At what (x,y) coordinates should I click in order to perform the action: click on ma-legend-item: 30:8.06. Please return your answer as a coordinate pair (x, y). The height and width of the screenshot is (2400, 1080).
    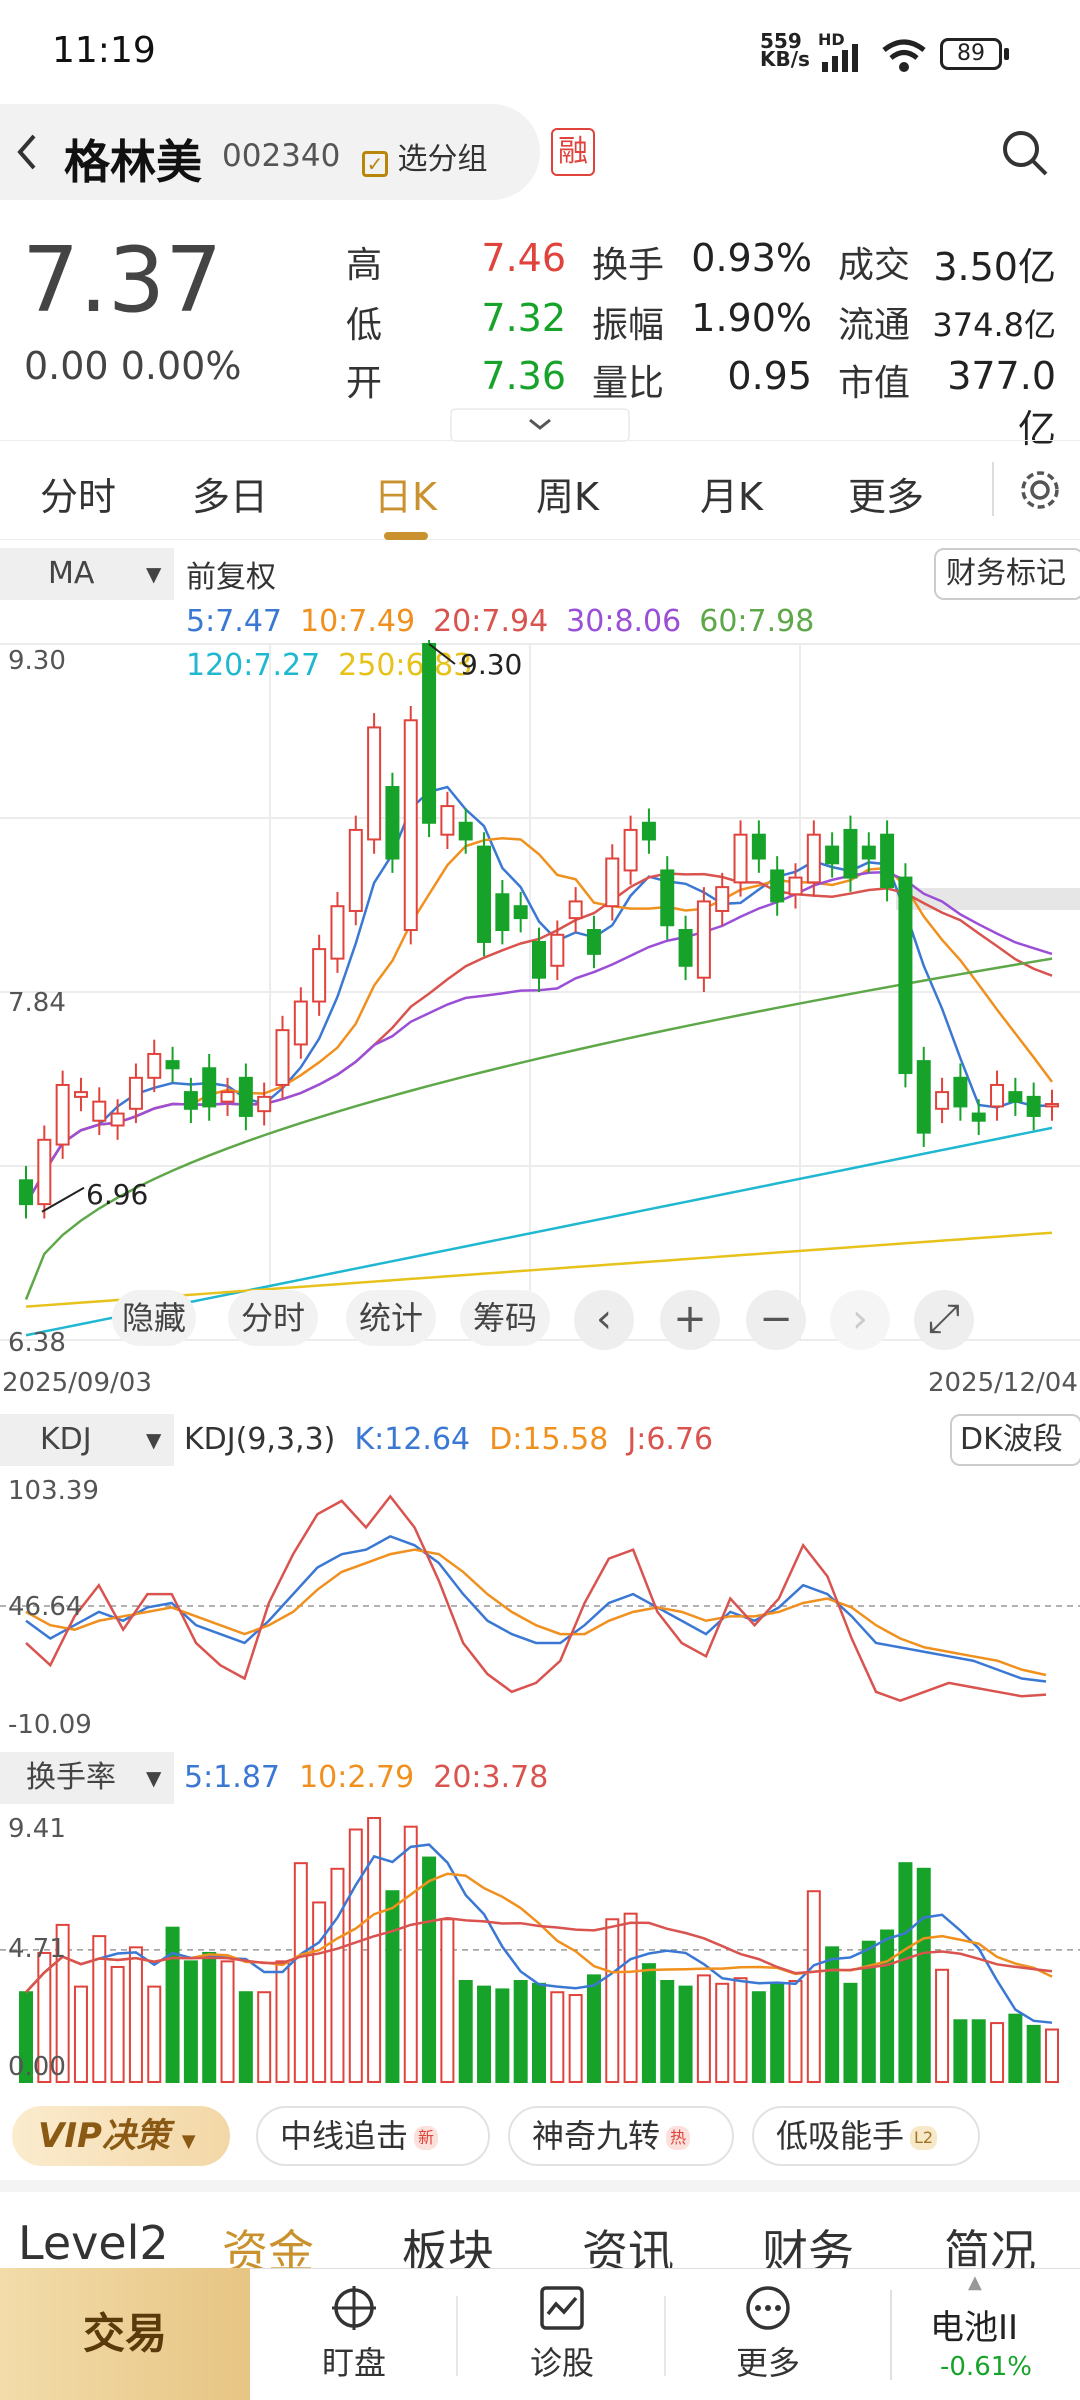
    Looking at the image, I should click on (624, 621).